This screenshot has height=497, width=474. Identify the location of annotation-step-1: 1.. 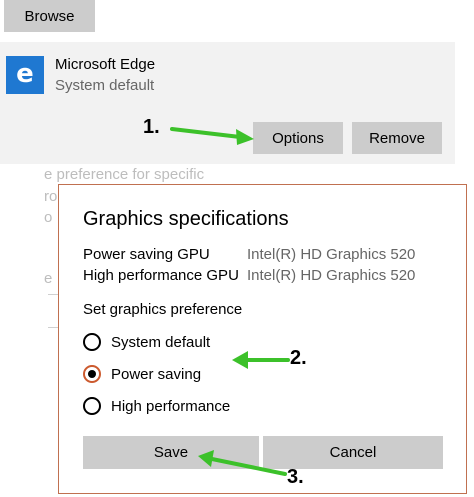
(151, 127).